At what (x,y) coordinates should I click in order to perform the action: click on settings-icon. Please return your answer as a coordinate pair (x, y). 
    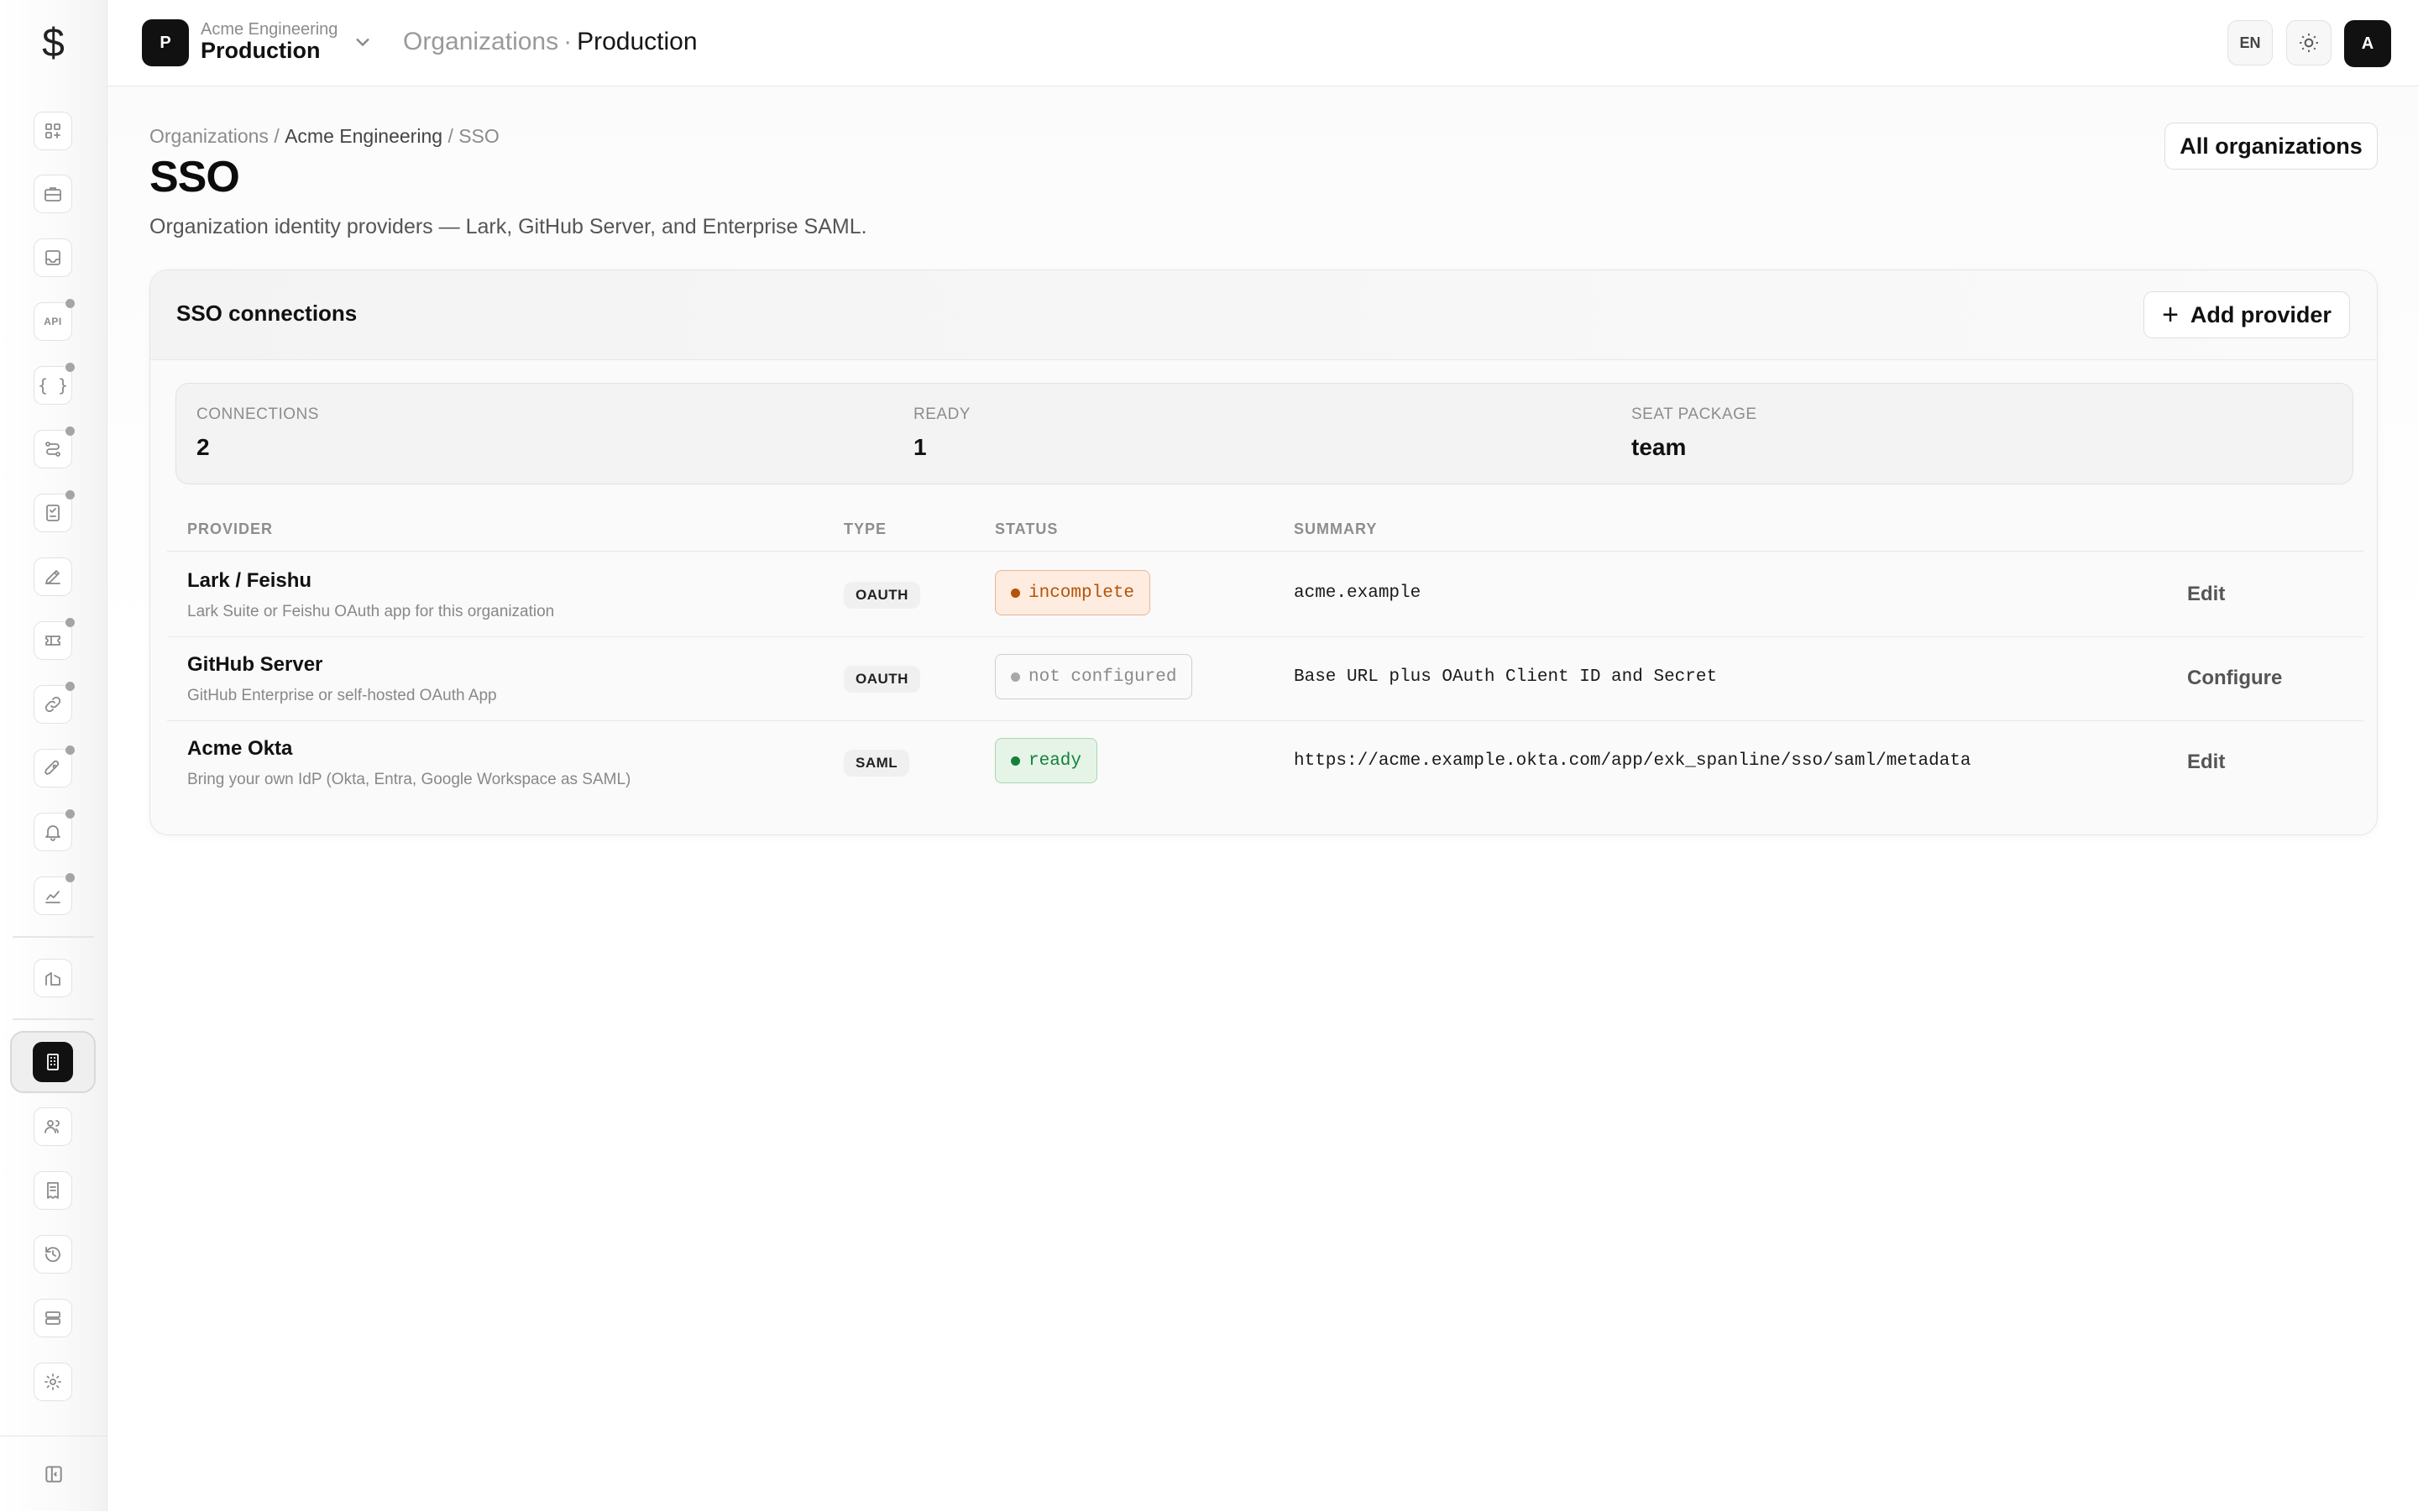
    Looking at the image, I should click on (53, 1382).